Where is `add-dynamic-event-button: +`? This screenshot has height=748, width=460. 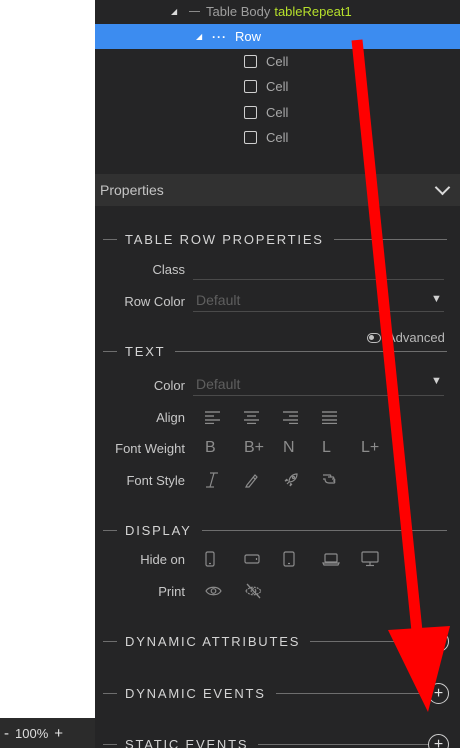 add-dynamic-event-button: + is located at coordinates (438, 693).